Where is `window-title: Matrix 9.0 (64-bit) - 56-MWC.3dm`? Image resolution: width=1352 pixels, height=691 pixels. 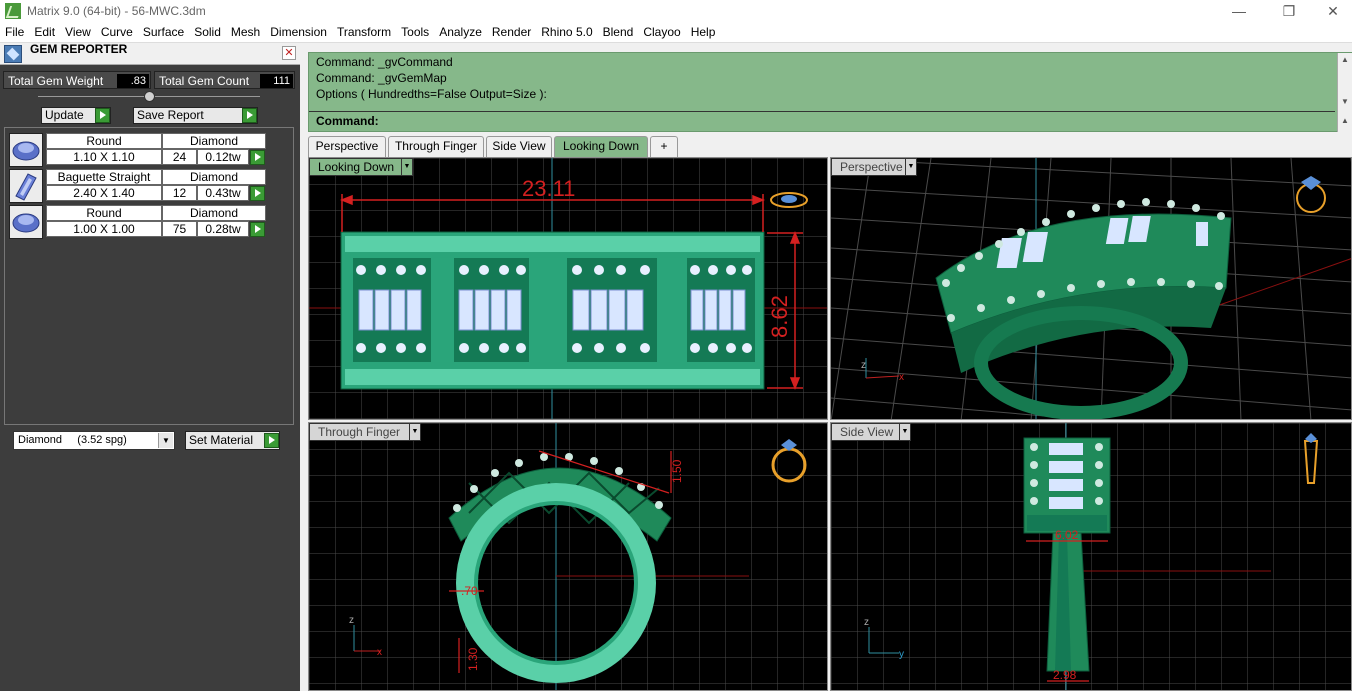
window-title: Matrix 9.0 (64-bit) - 56-MWC.3dm is located at coordinates (116, 11).